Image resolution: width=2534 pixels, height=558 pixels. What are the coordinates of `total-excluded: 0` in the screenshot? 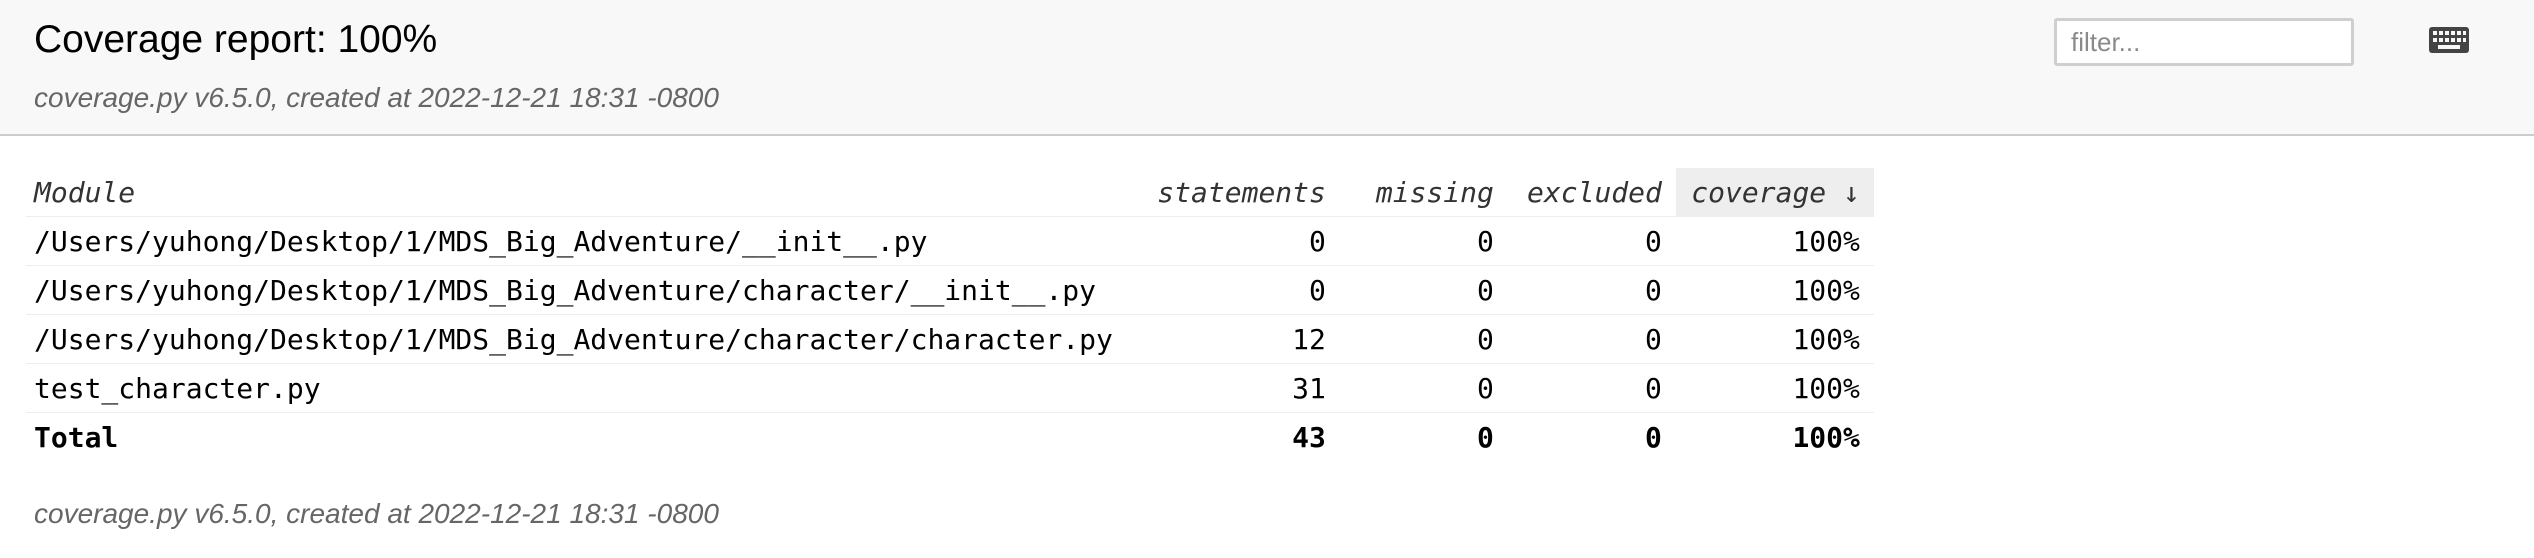 It's located at (1653, 437).